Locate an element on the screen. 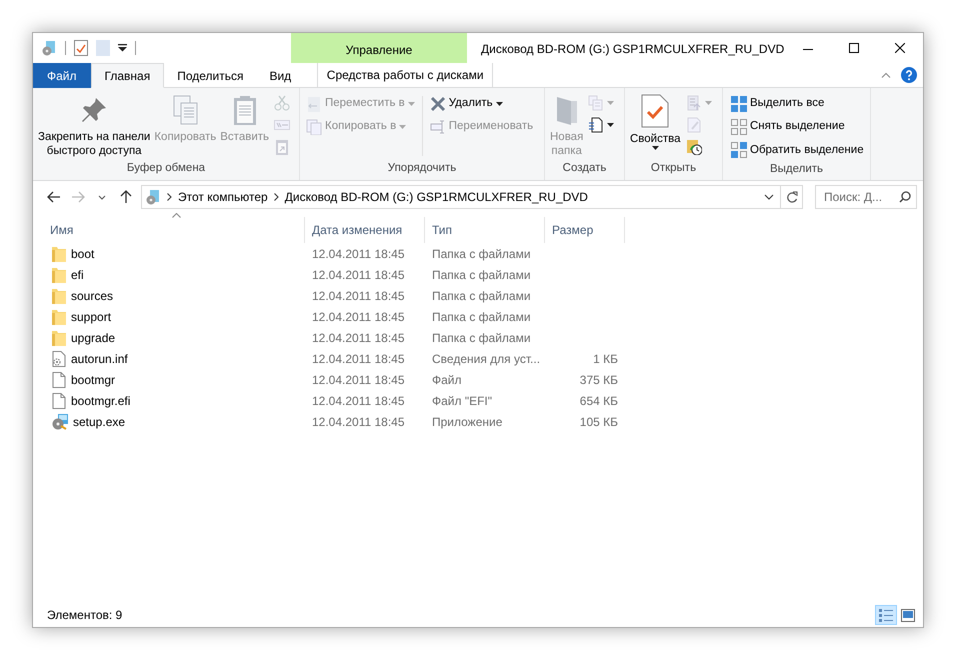 This screenshot has height=661, width=956. group-label: Выделить is located at coordinates (796, 169).